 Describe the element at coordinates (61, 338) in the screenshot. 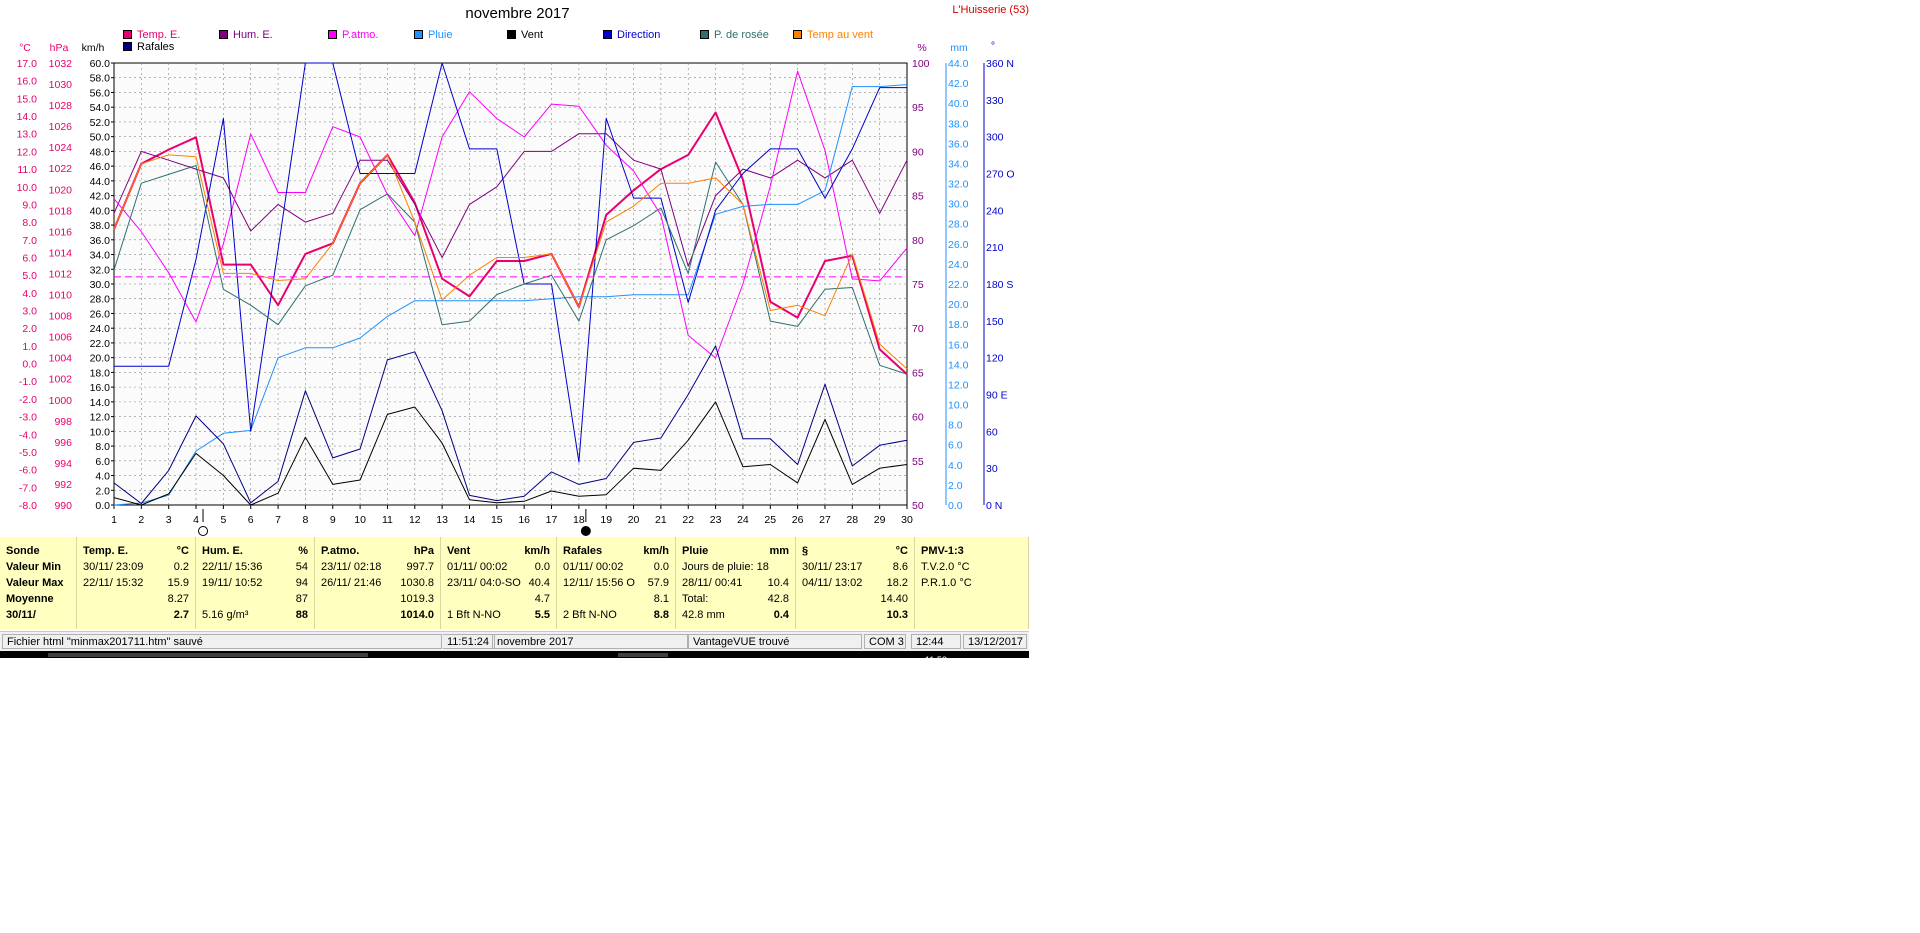

I see `pressure-axis-tick: 1006` at that location.